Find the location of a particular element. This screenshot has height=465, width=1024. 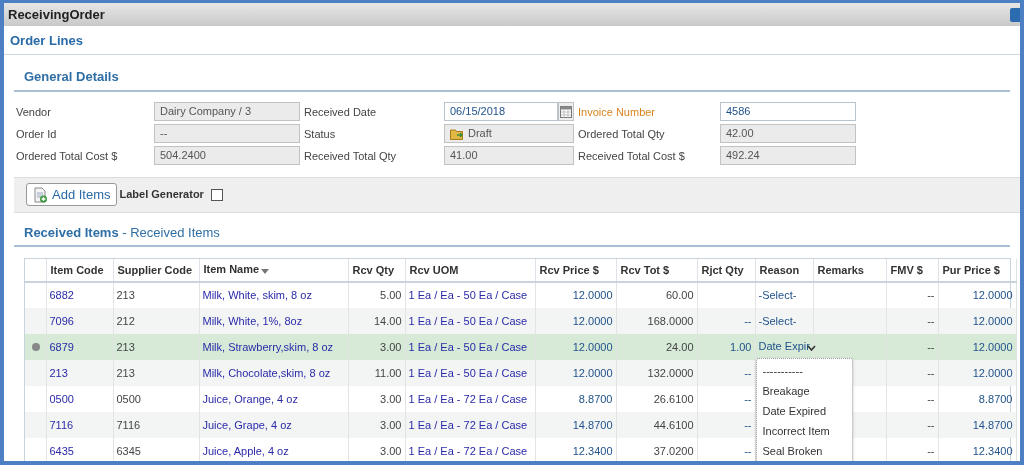

table-row: 7096 212 Milk, White, 1%, 8oz 14.00 1 Ea / Ea - 50 Ea / Case 12.0000 168.0000 -- -Select- -- 12.0000 is located at coordinates (520, 321).